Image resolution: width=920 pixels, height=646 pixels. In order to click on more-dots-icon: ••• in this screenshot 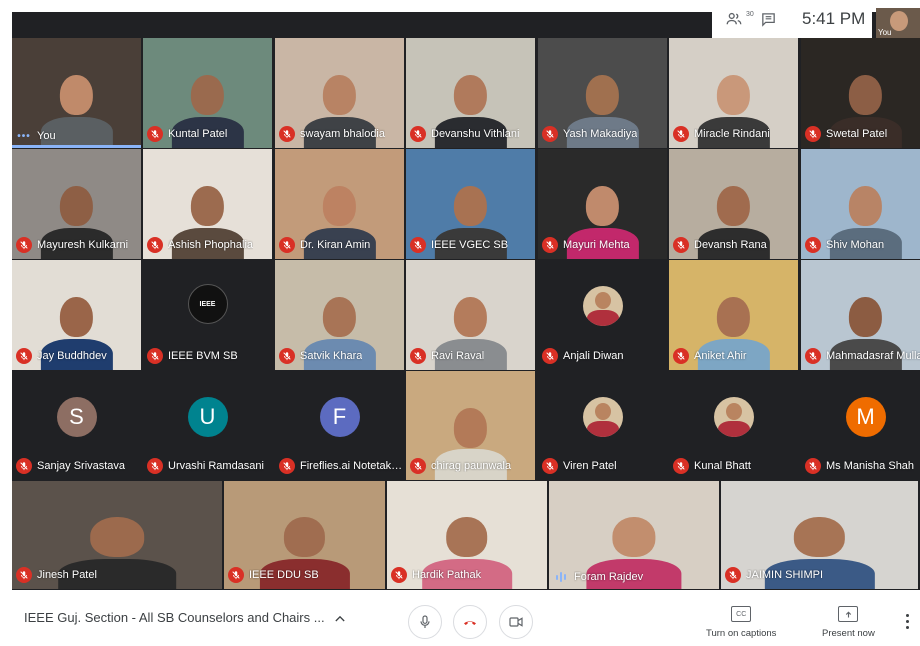, I will do `click(24, 136)`.